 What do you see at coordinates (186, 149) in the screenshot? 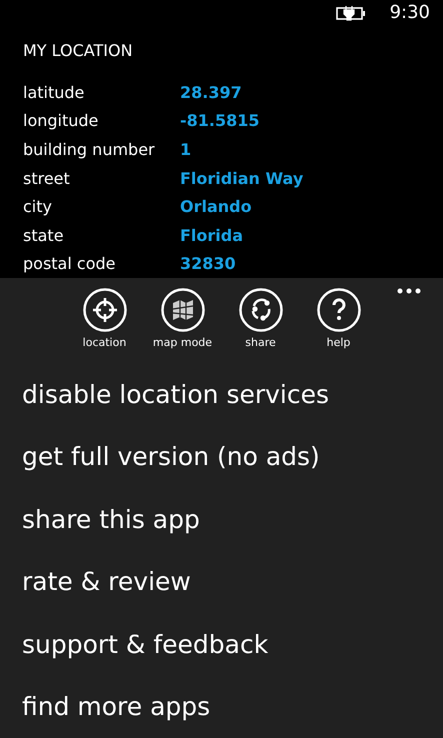
I see `field-value: 1` at bounding box center [186, 149].